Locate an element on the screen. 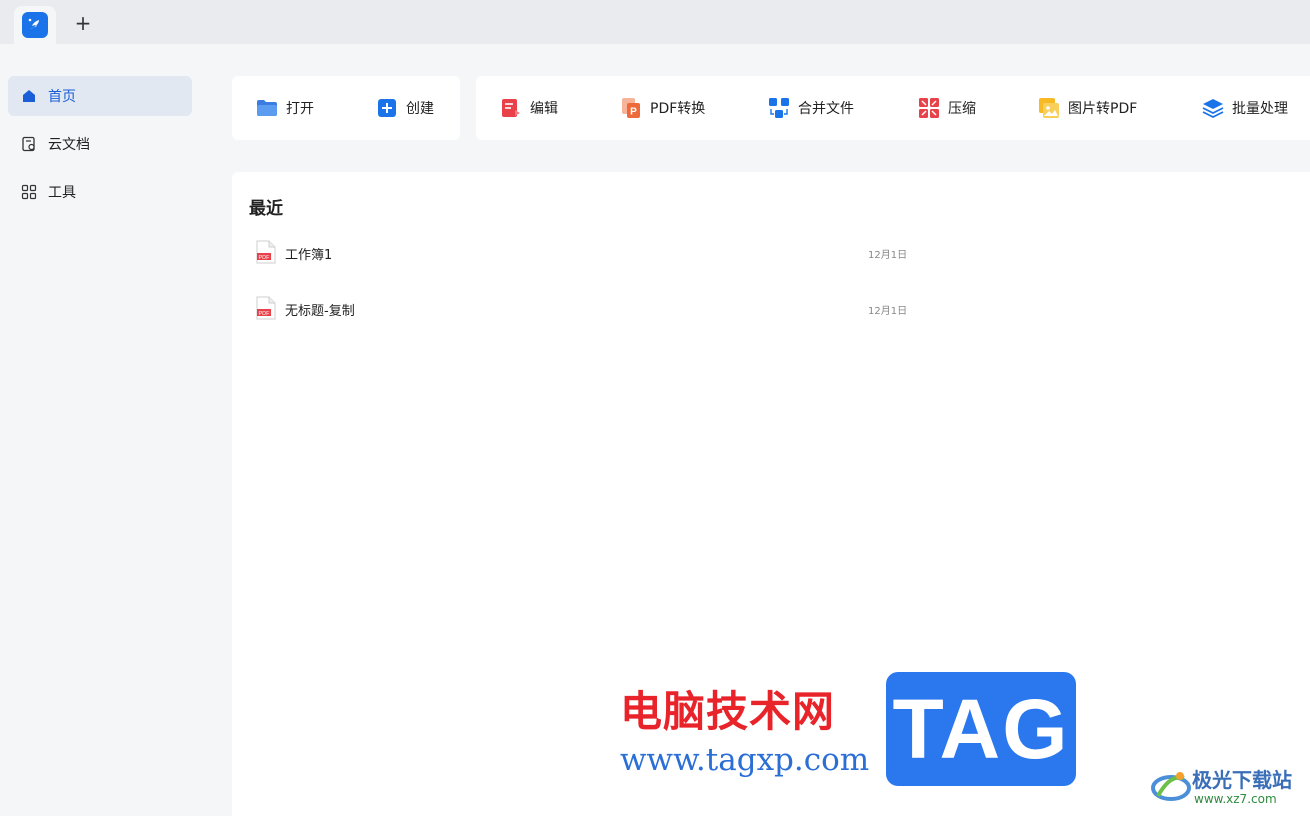 The width and height of the screenshot is (1310, 816). batch-process-button: 批量处理 is located at coordinates (1245, 108).